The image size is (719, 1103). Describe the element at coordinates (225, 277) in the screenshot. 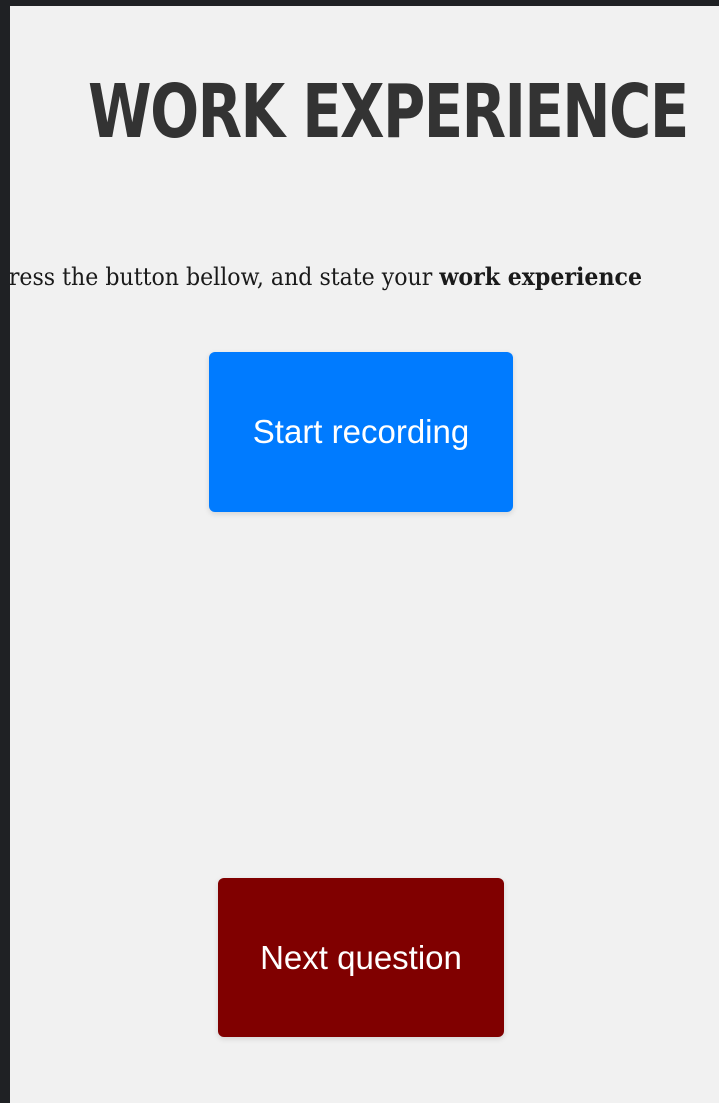

I see `instruction-prefix: Press the button bellow, and state your` at that location.